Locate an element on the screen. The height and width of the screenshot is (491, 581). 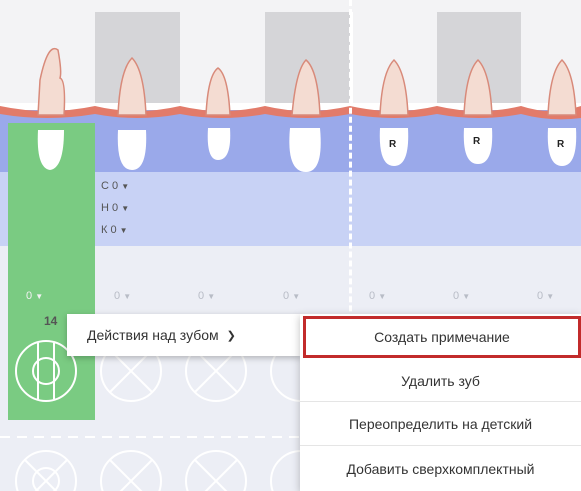
code-h-select: Н 0 ▼ is located at coordinates (115, 208).